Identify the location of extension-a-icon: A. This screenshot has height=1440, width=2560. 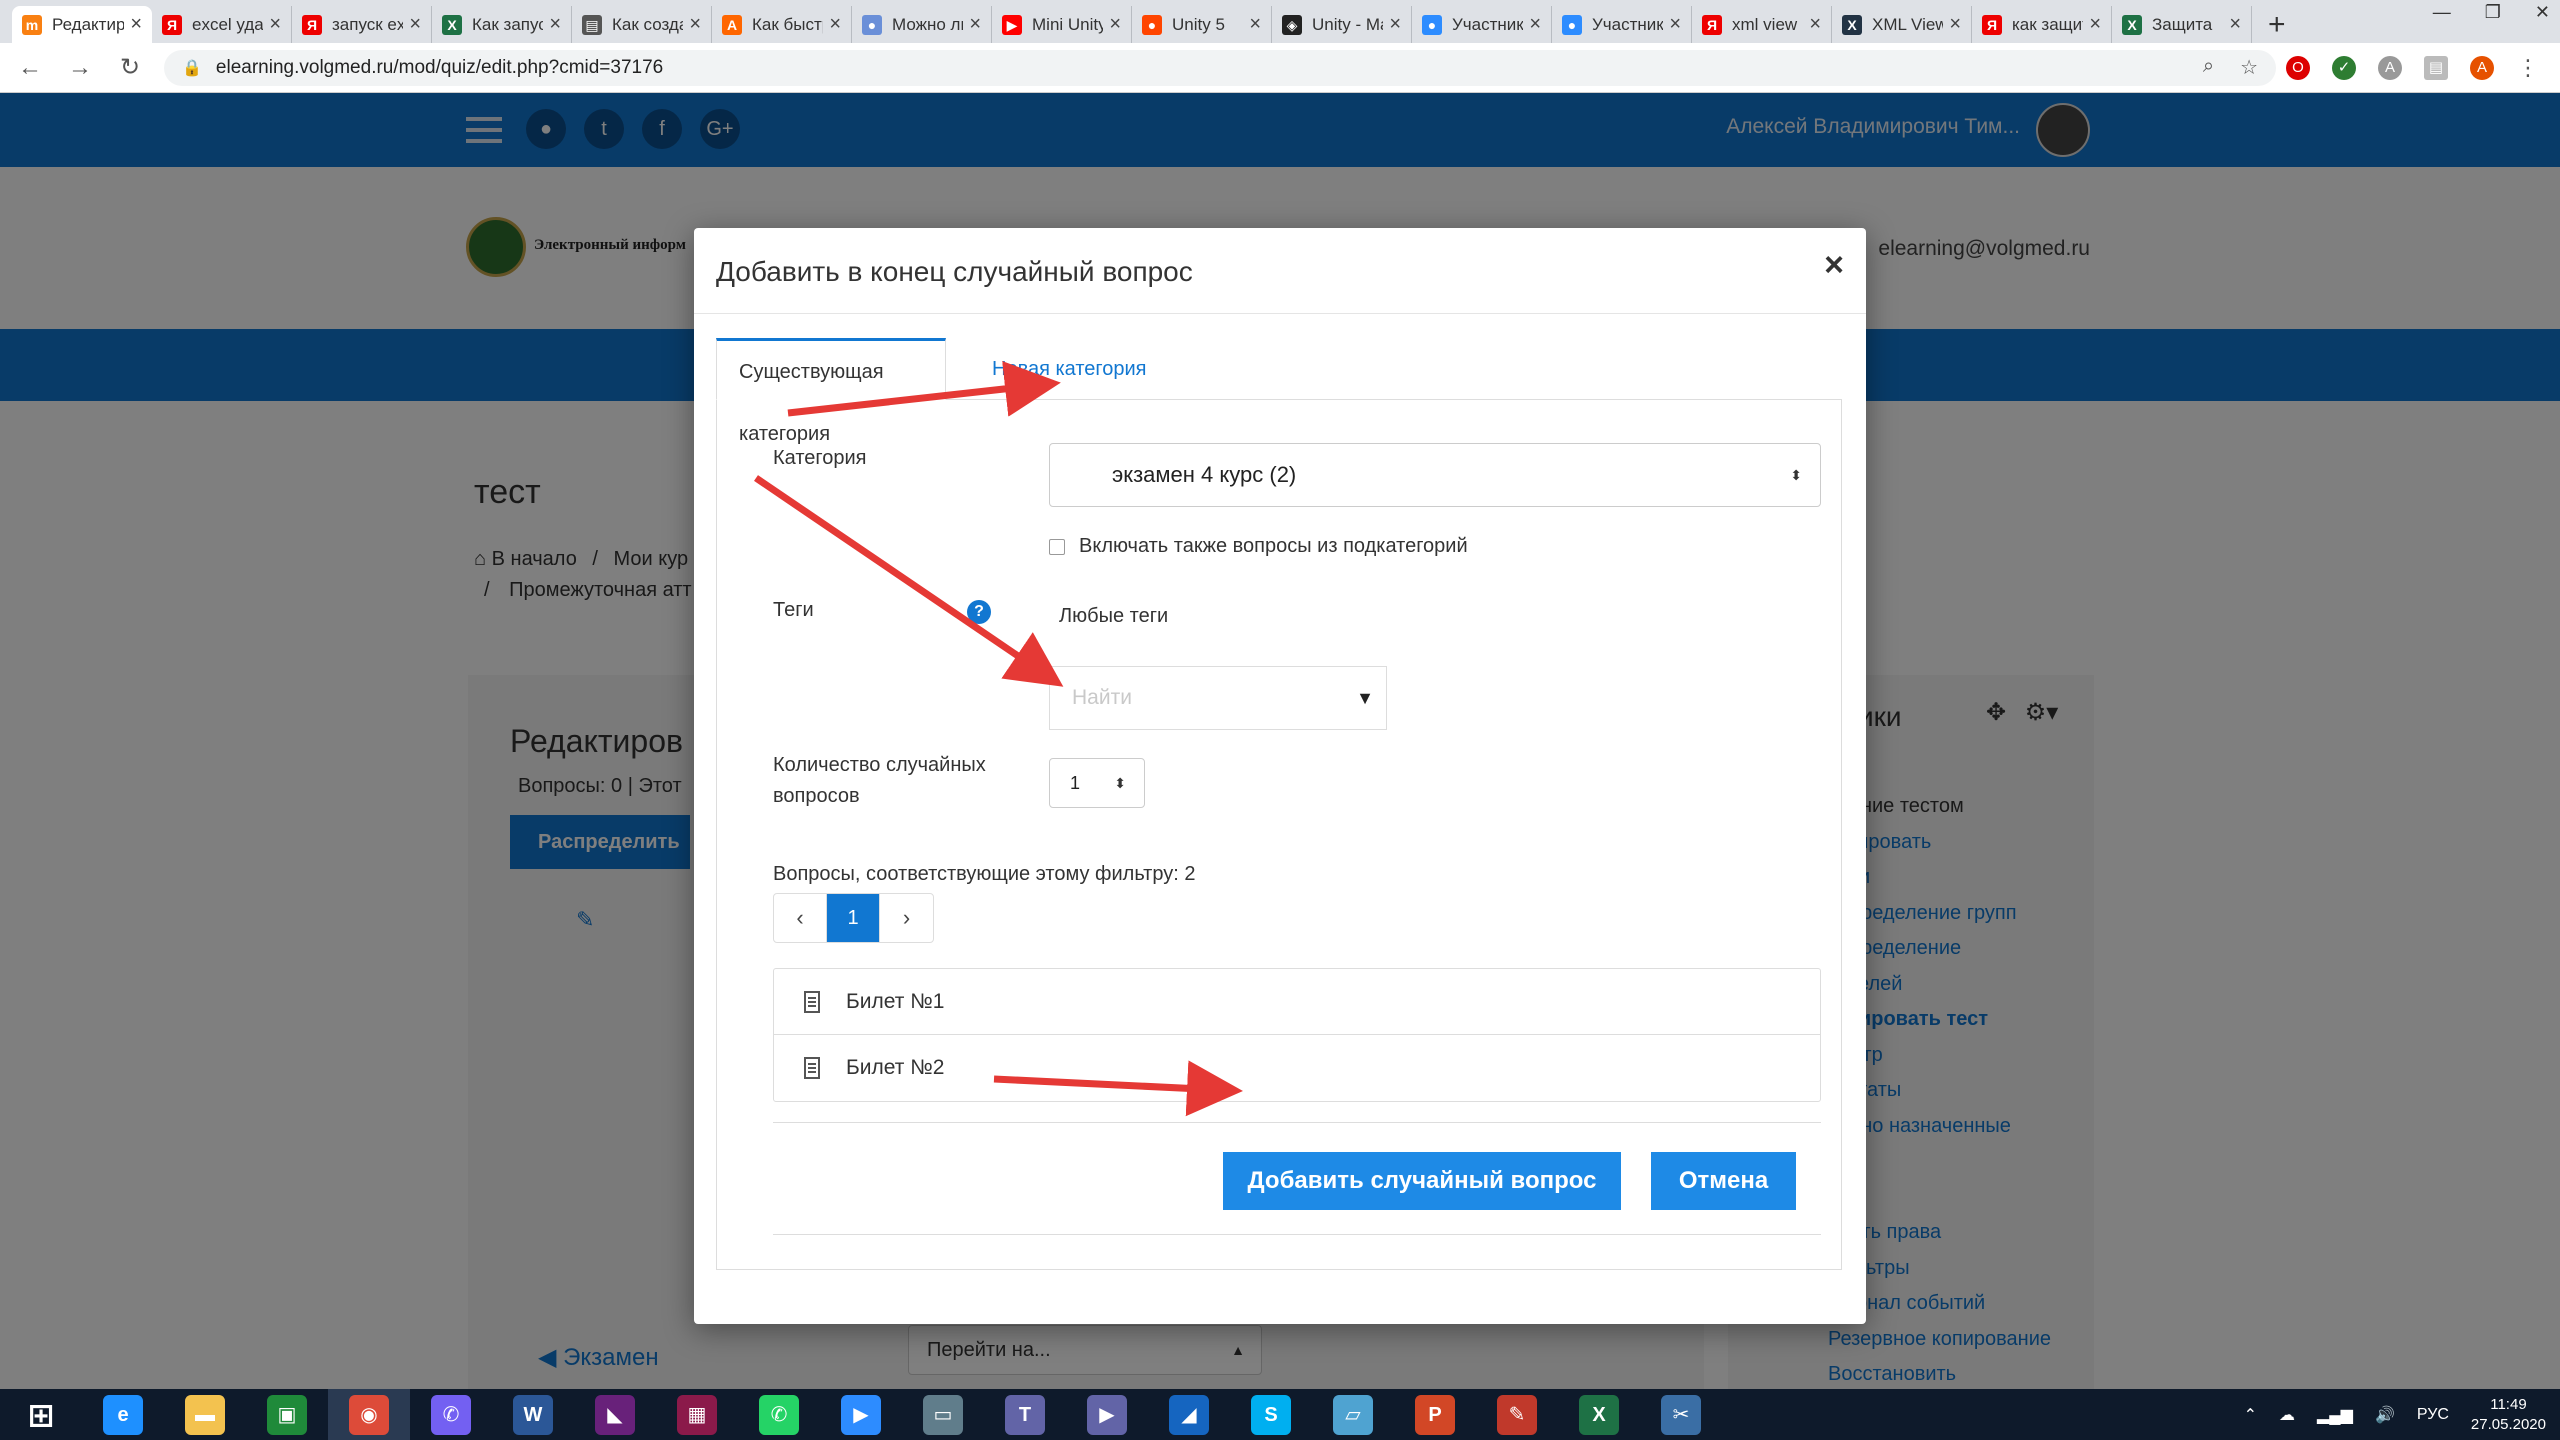
(2390, 67).